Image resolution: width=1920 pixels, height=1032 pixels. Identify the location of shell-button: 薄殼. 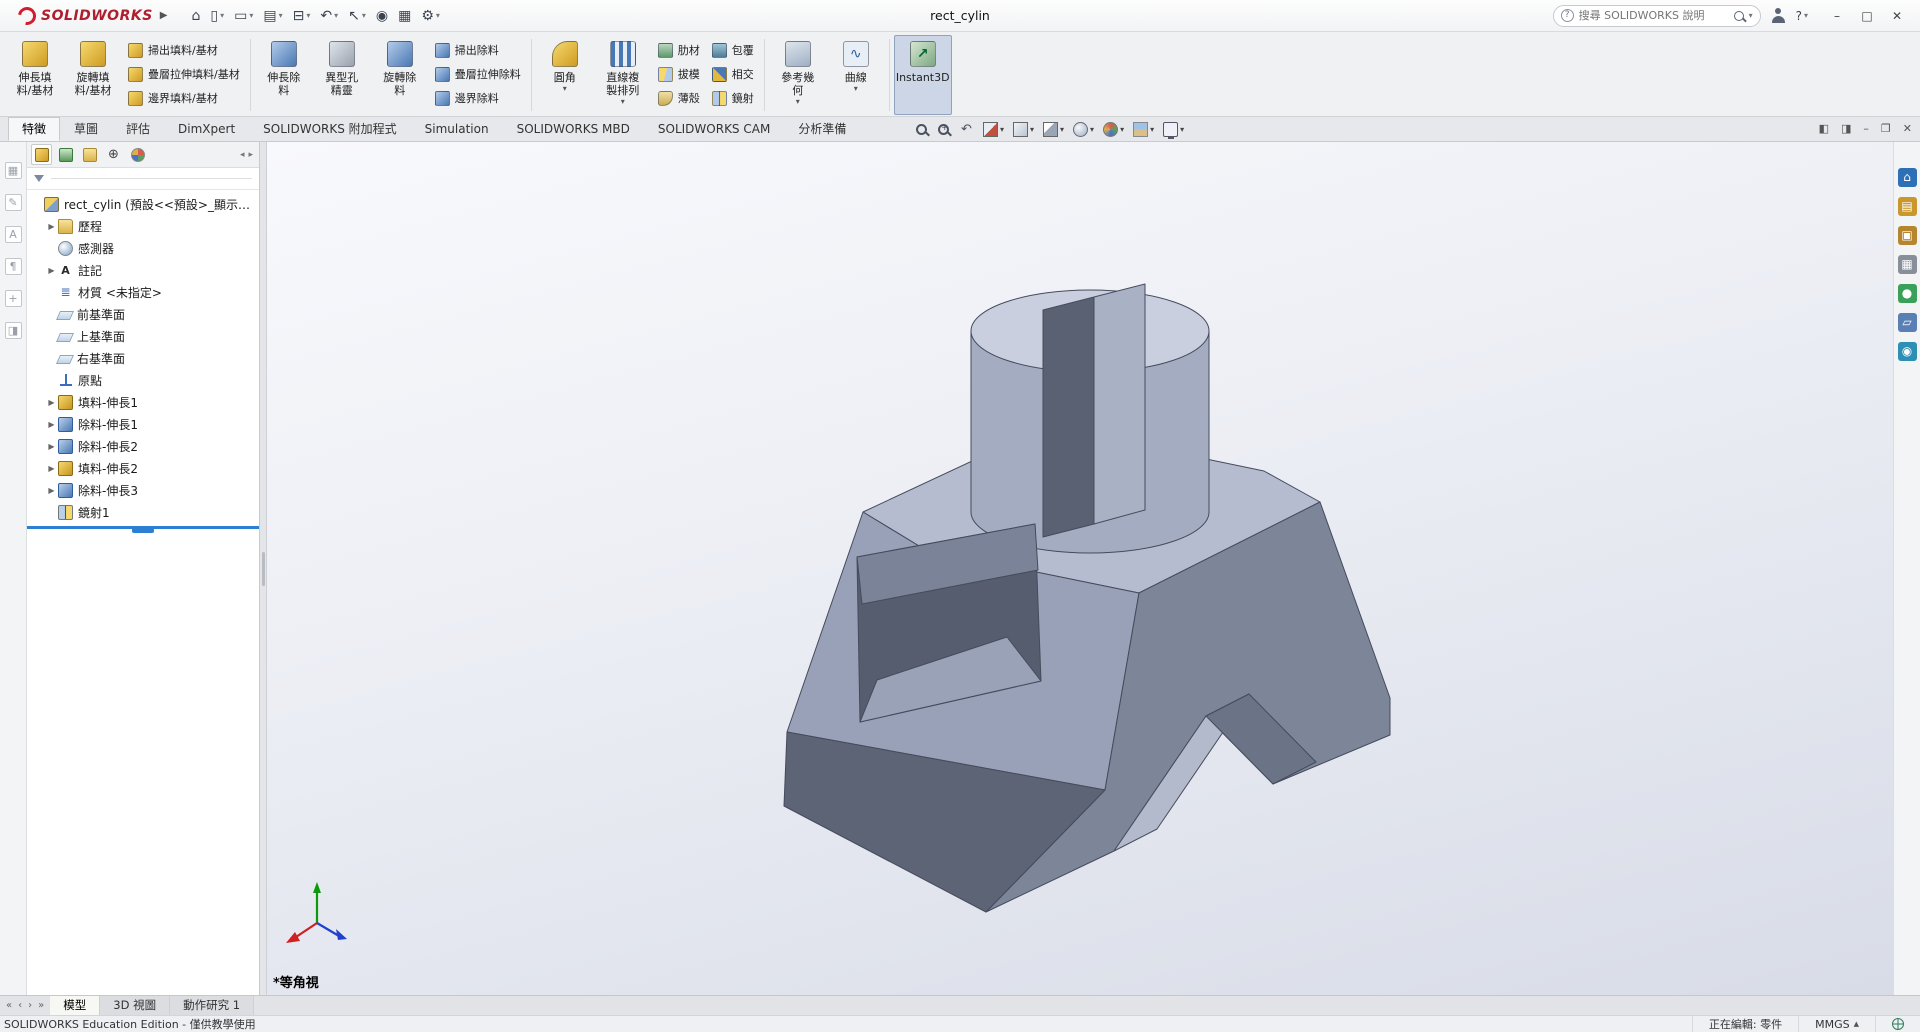
(679, 98).